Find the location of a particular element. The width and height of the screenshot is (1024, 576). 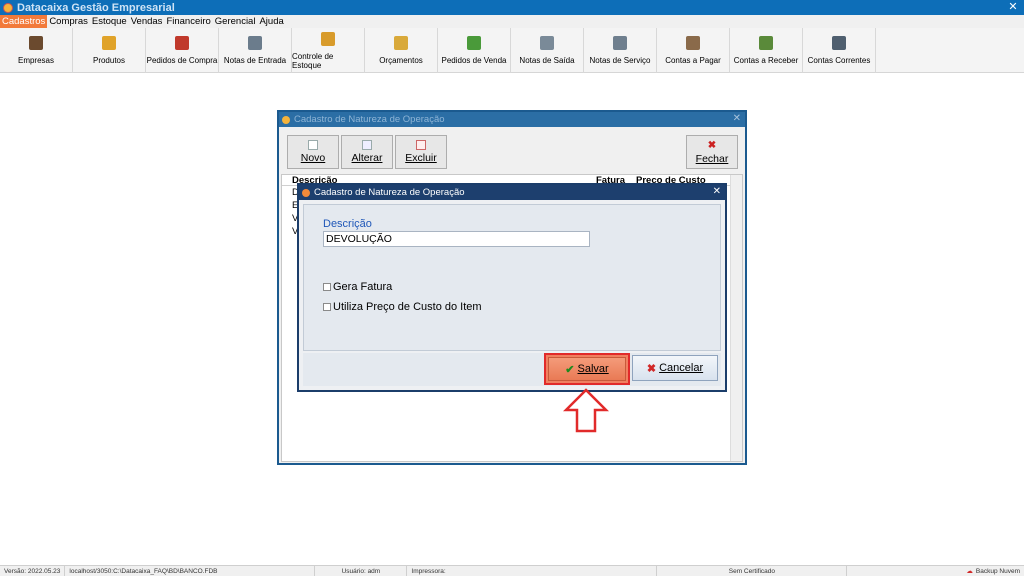

toolbar-notas-entrada-button: Notas de Entrada is located at coordinates (255, 50).